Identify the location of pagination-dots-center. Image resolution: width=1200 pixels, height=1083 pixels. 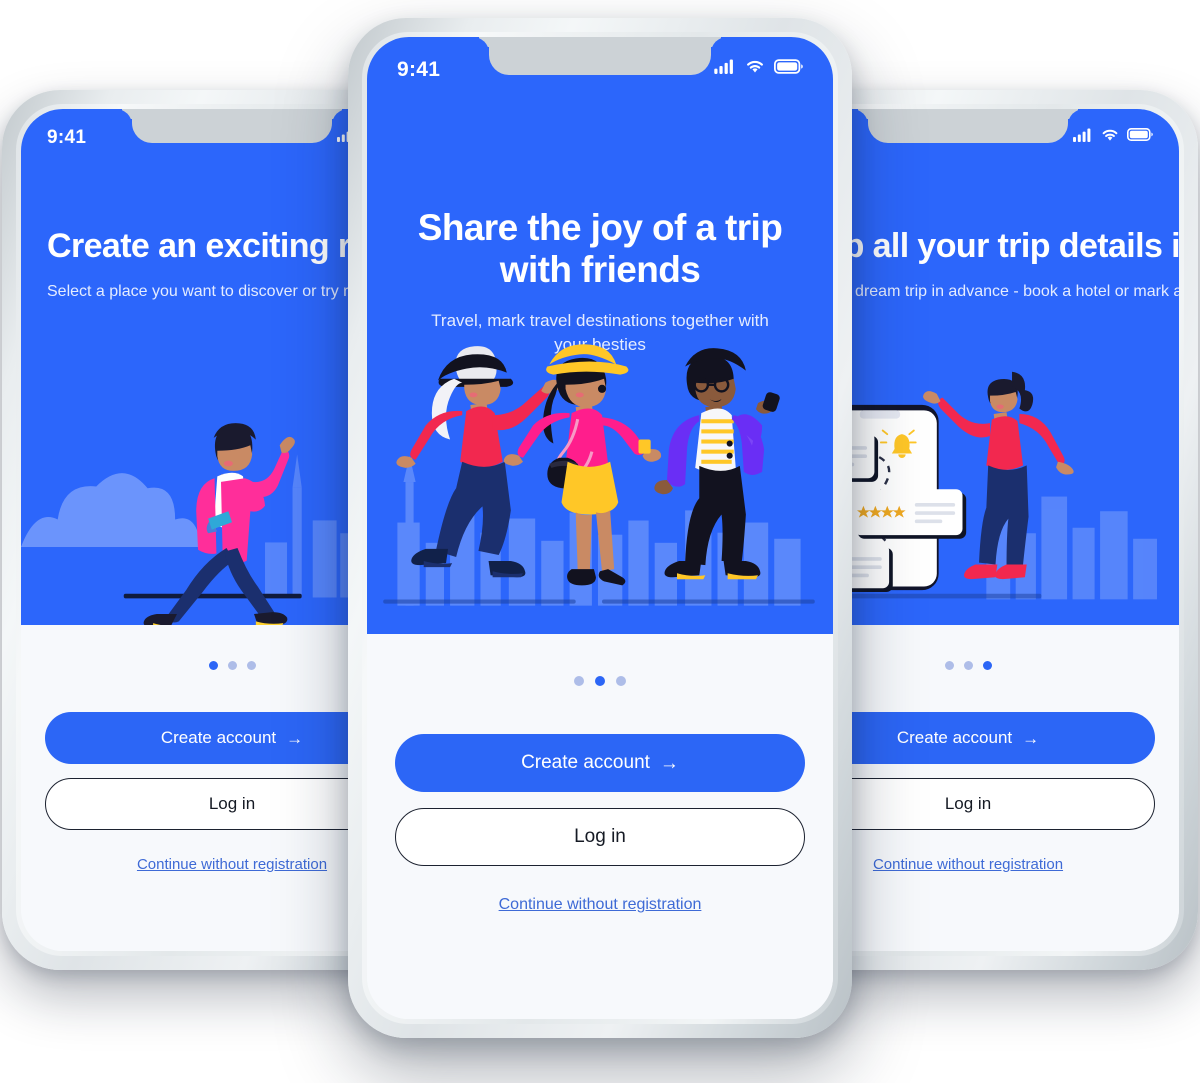
(600, 681).